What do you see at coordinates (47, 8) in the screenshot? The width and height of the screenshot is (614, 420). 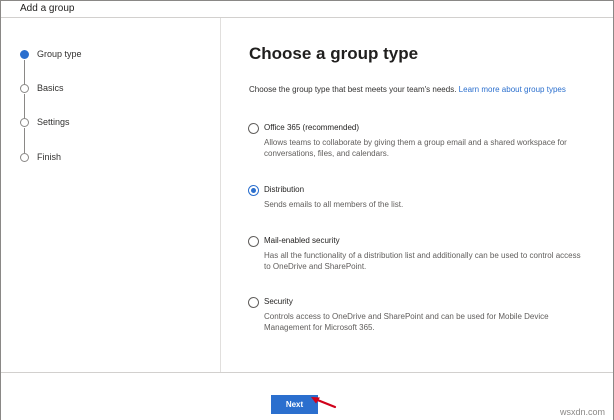 I see `window-title: Add a group` at bounding box center [47, 8].